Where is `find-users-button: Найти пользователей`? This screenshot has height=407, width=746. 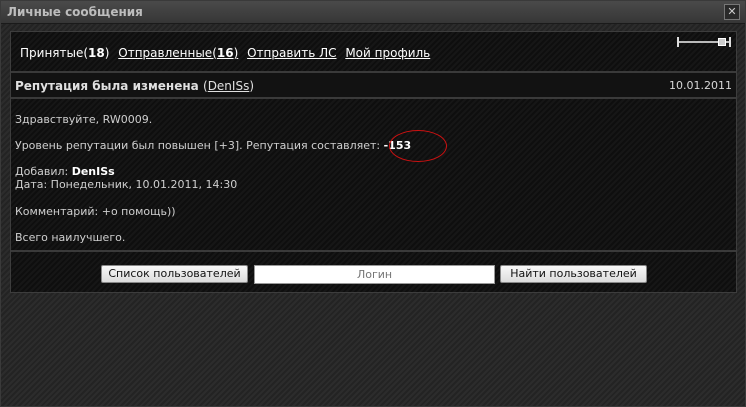
find-users-button: Найти пользователей is located at coordinates (573, 274).